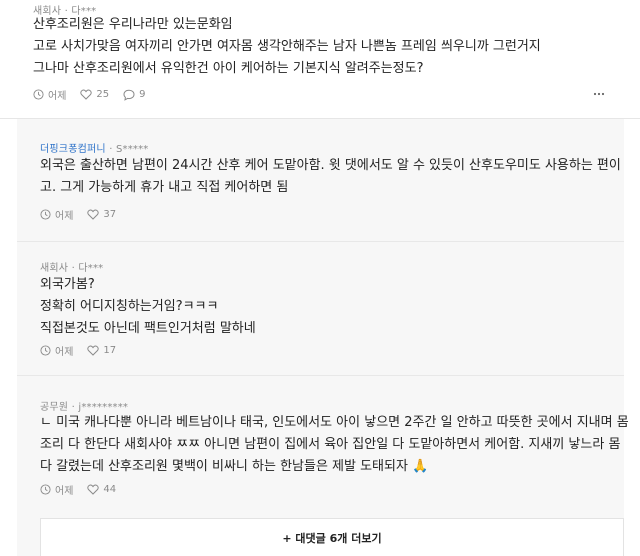 The image size is (640, 556). I want to click on reply-button: 9, so click(134, 95).